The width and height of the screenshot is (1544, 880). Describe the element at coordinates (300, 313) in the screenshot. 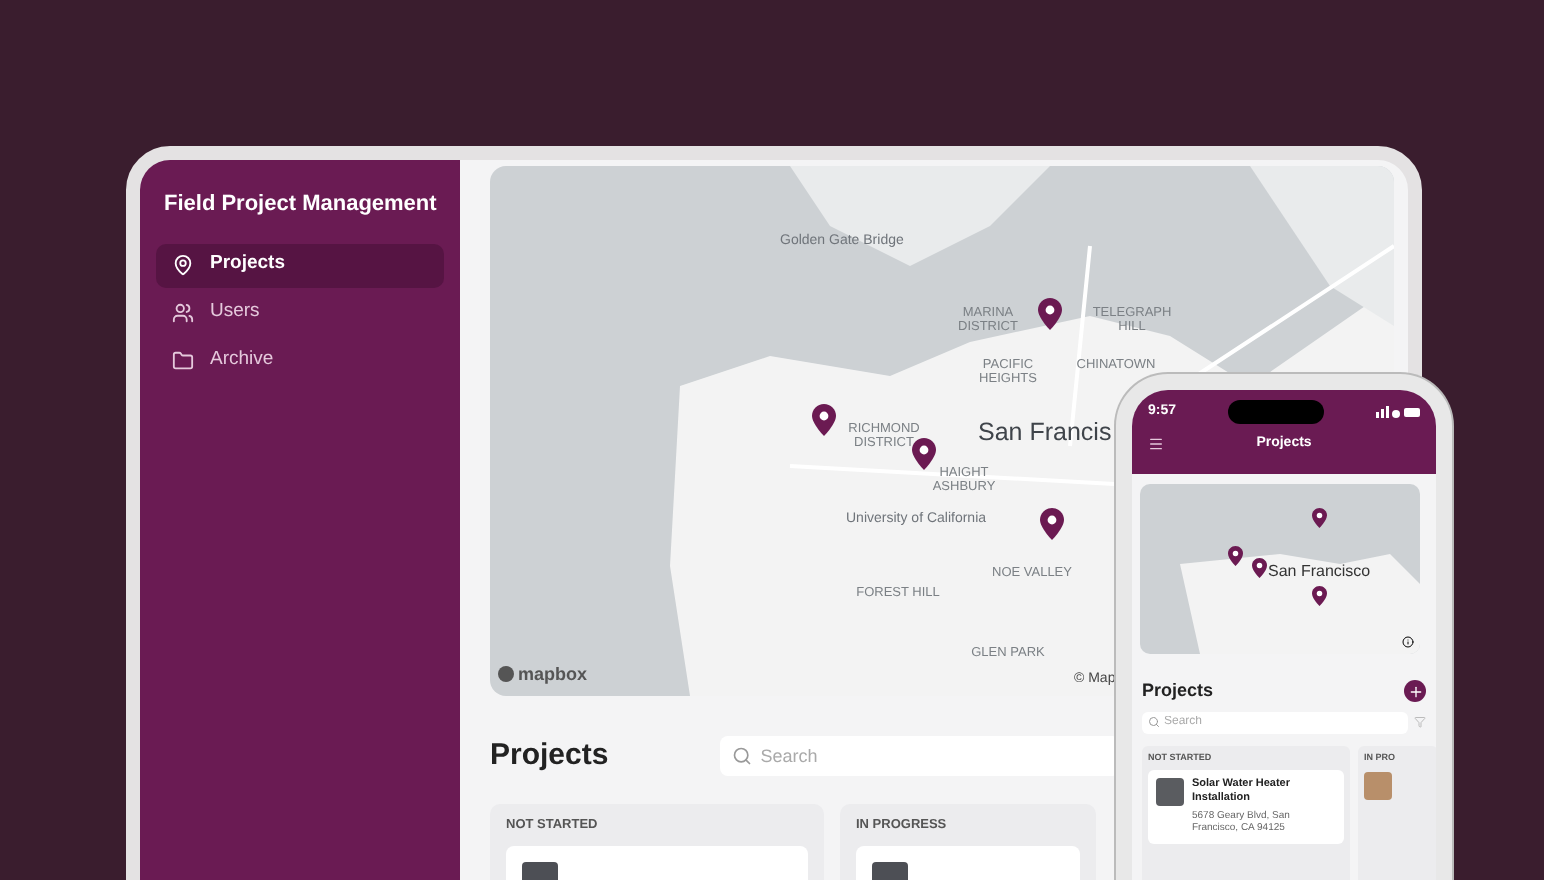

I see `sidebar-item: Users` at that location.